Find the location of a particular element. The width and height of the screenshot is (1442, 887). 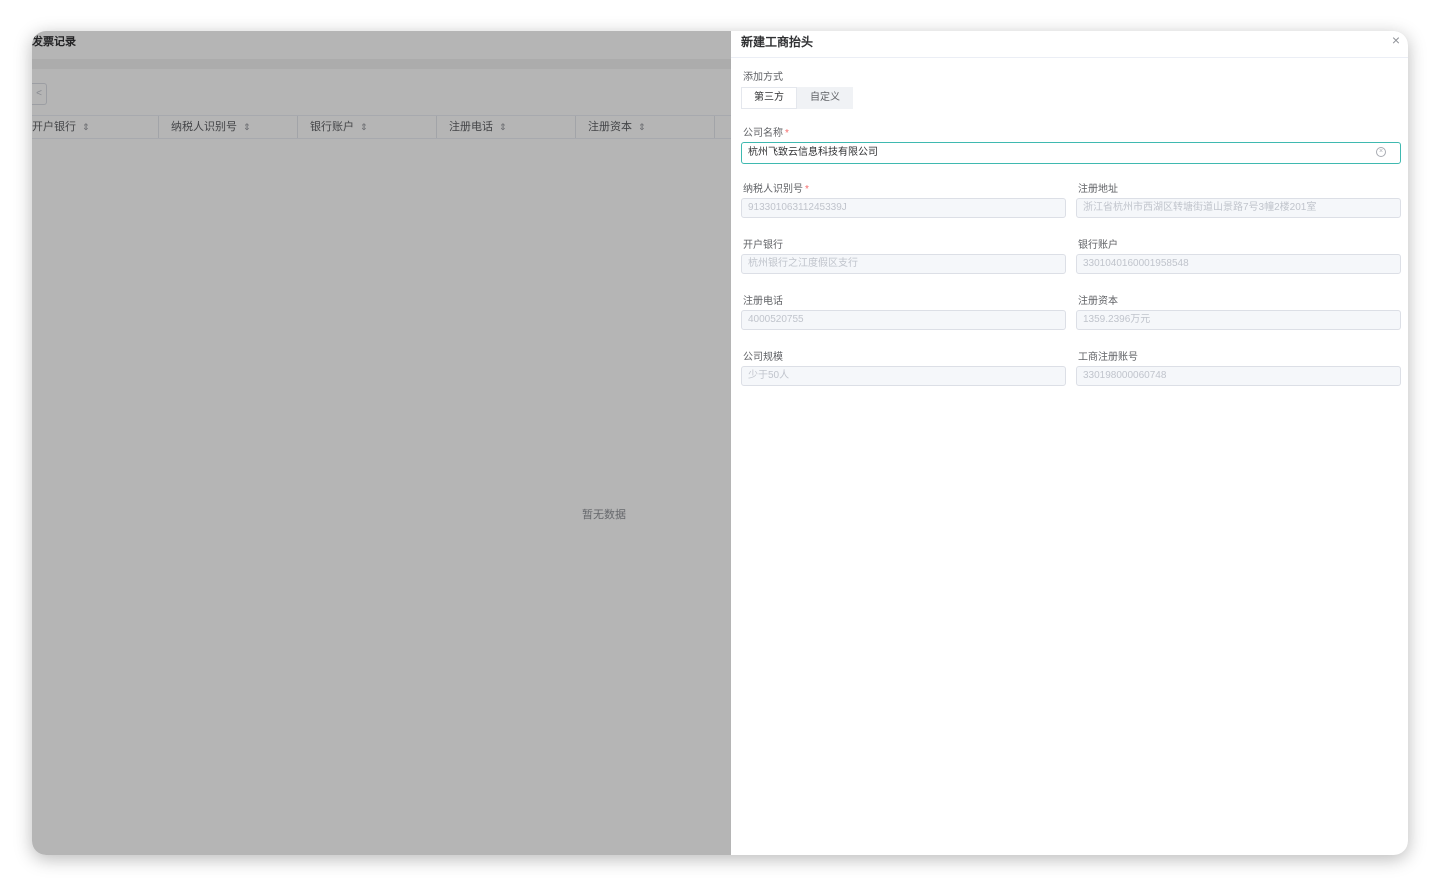

clear-icon: × is located at coordinates (1381, 152).